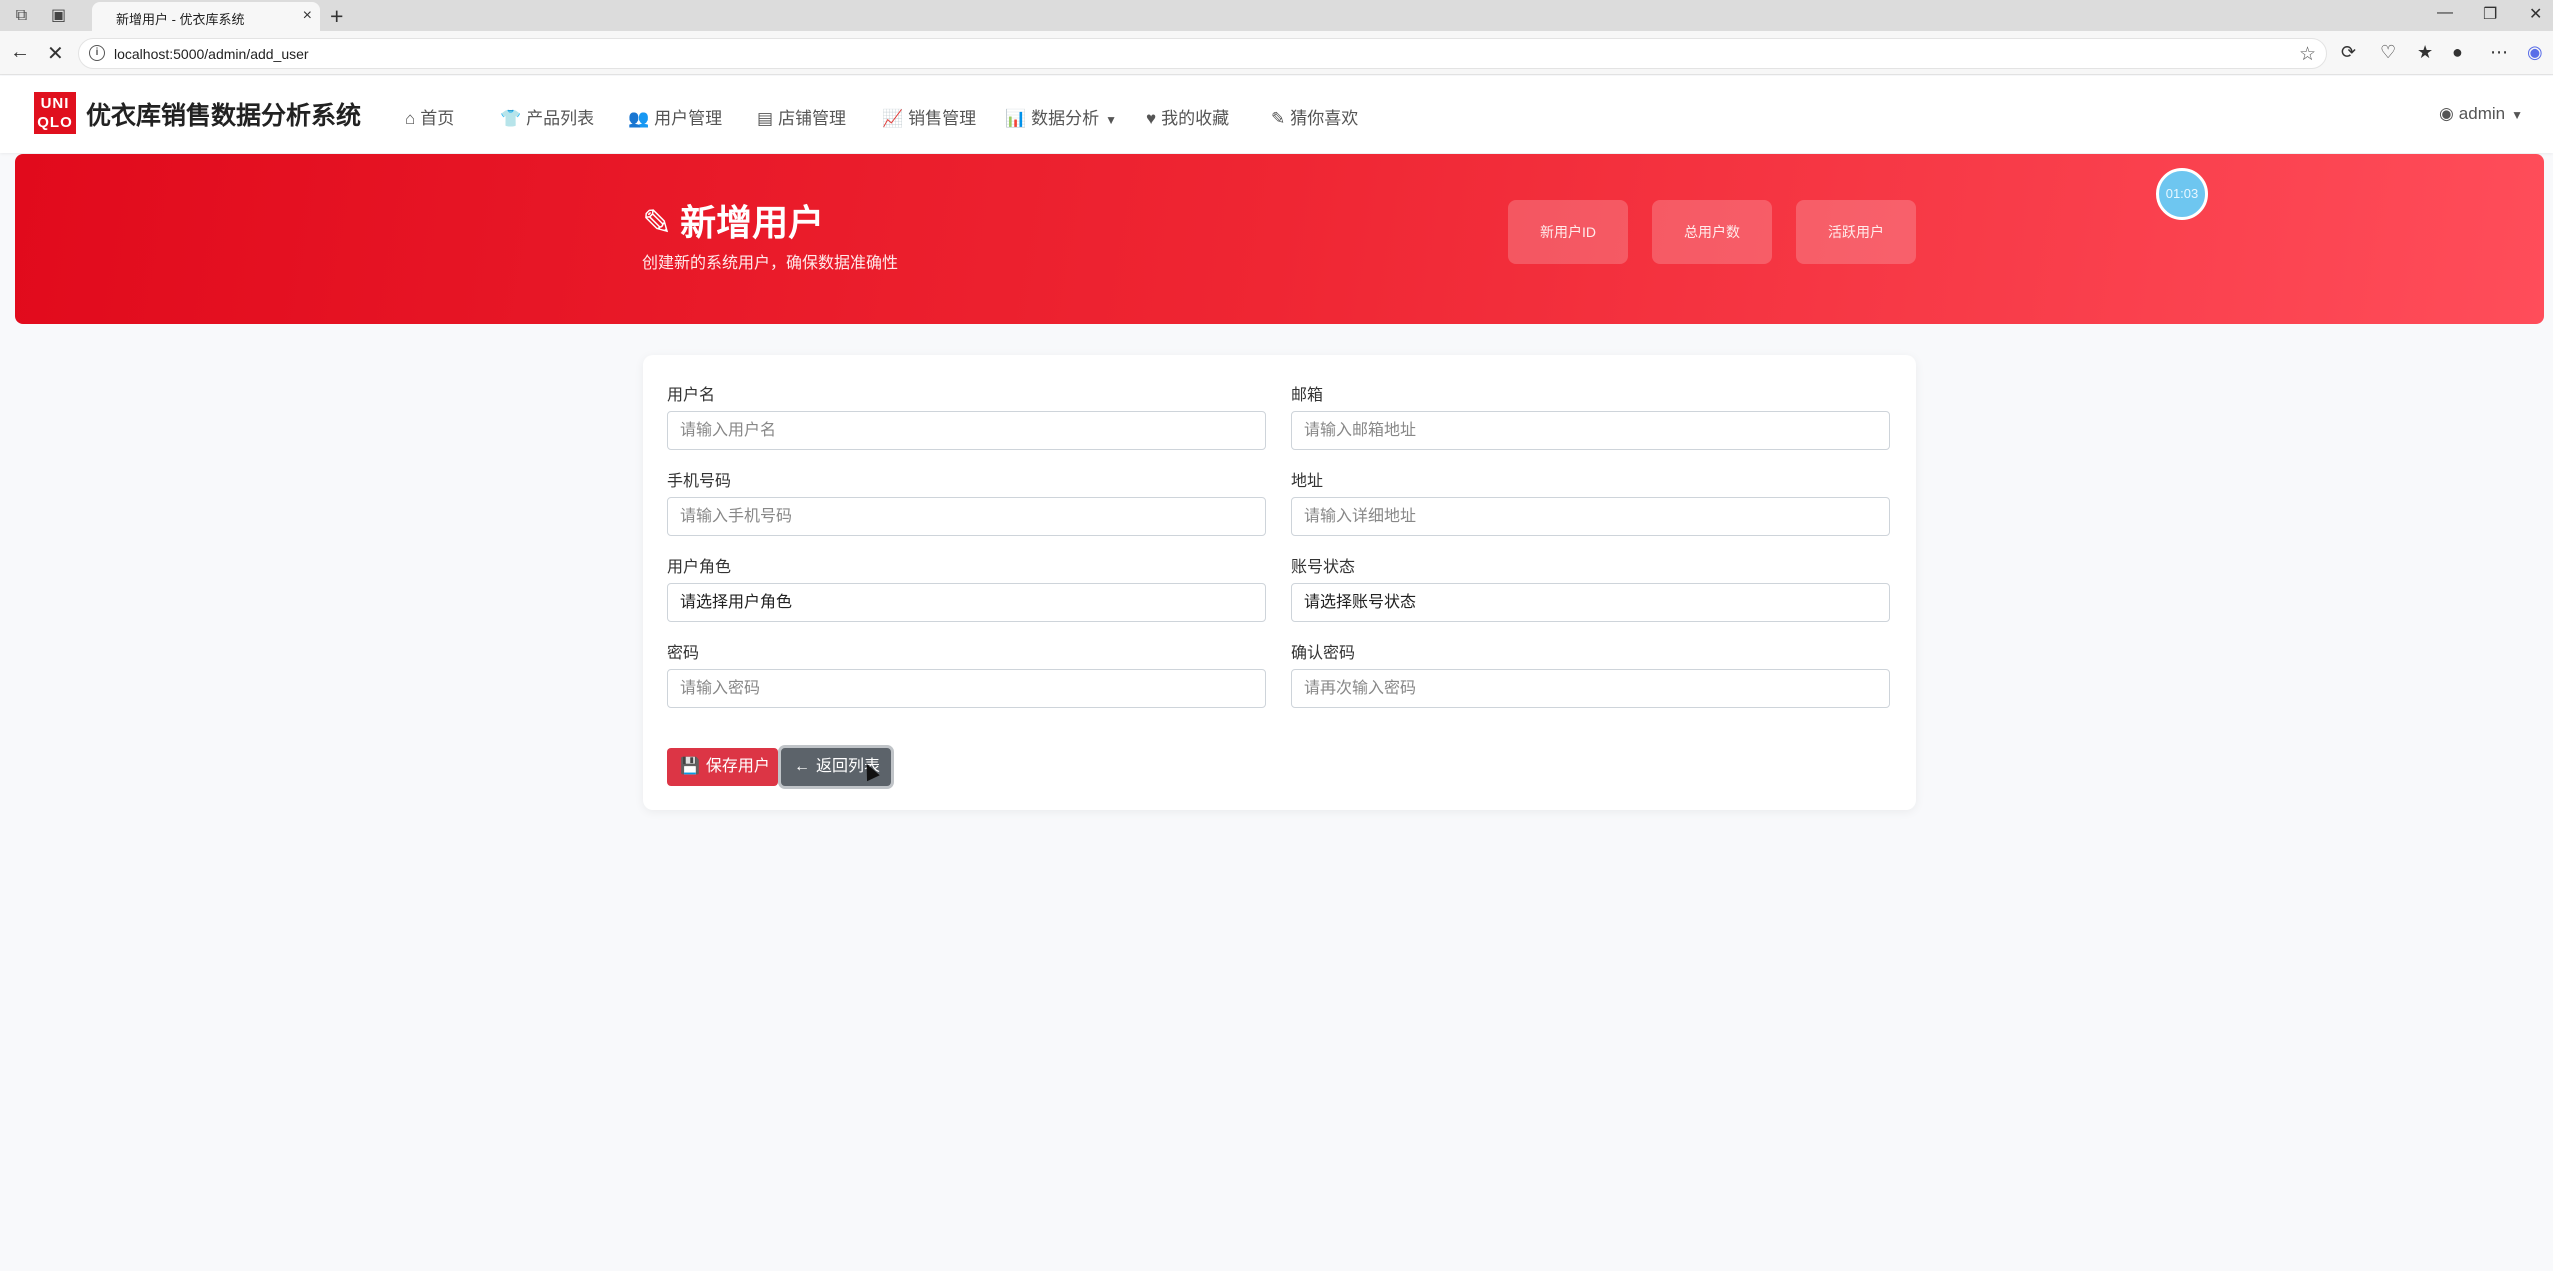  I want to click on address-bar: i localhost:5000/admin/add_user ☆, so click(1202, 53).